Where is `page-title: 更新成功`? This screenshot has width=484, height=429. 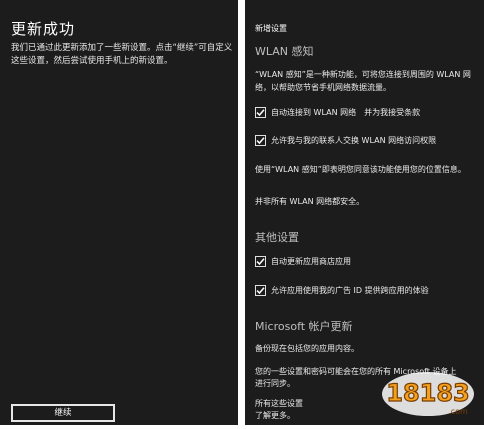 page-title: 更新成功 is located at coordinates (43, 29).